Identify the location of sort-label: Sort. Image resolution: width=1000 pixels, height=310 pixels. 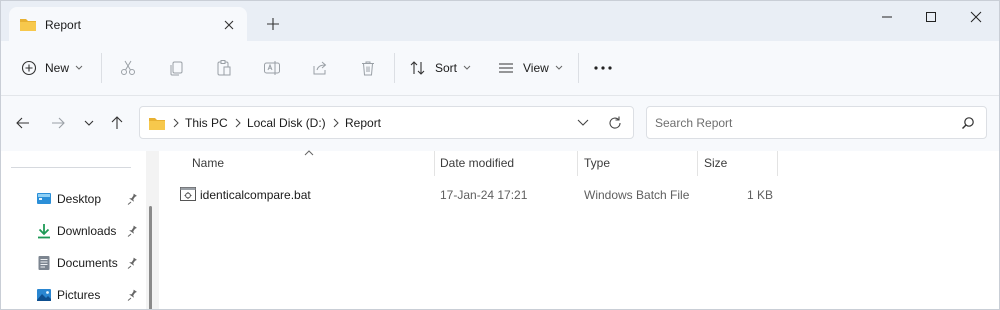
(446, 68).